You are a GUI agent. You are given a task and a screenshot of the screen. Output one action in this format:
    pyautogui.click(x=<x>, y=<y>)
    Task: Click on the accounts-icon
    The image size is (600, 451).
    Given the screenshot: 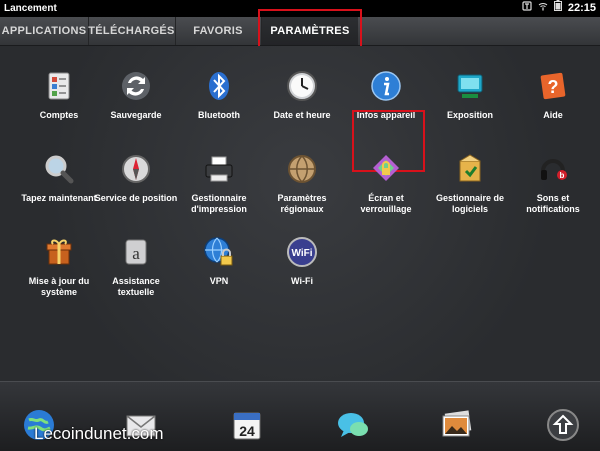 What is the action you would take?
    pyautogui.click(x=59, y=86)
    